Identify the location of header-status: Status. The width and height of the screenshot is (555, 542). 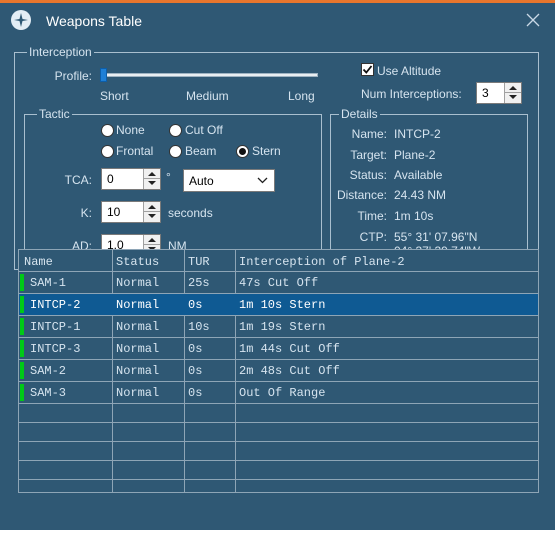
(137, 262).